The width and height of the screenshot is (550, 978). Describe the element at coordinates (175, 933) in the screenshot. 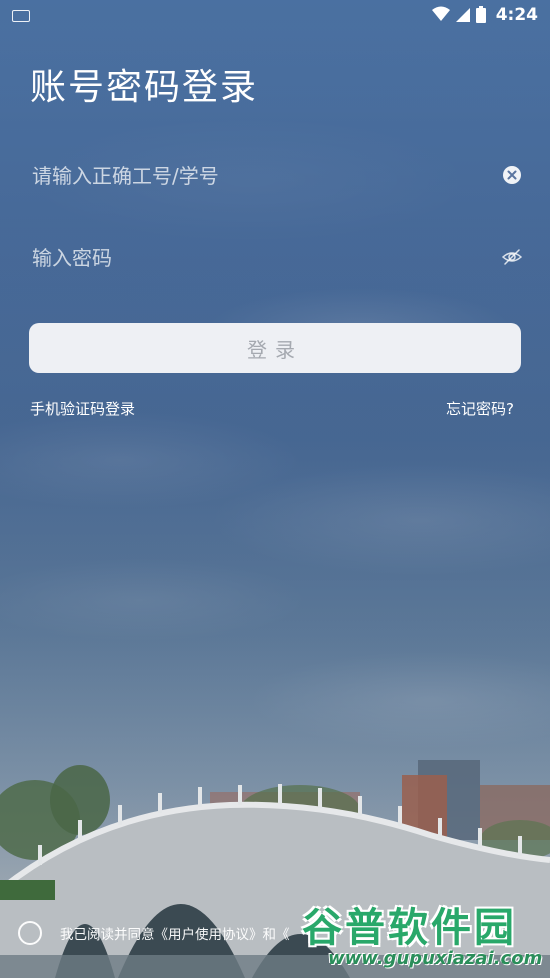

I see `agreement-text: 我已阅读并同意《用户使用协议》和《` at that location.